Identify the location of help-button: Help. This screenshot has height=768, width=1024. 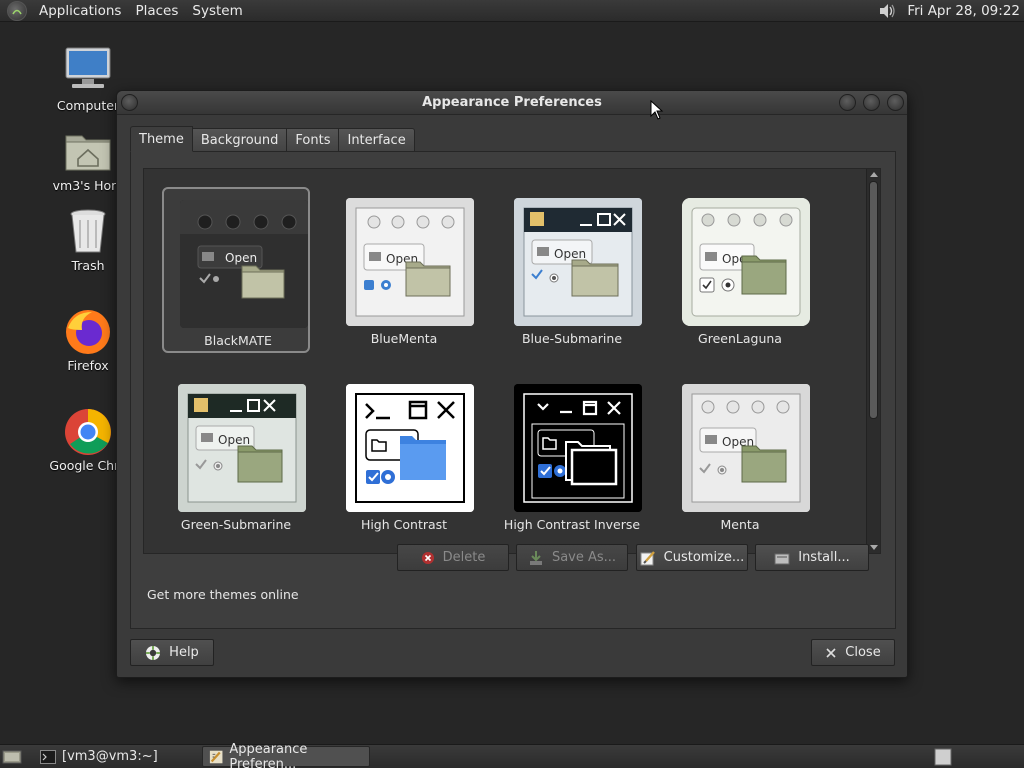
(172, 652).